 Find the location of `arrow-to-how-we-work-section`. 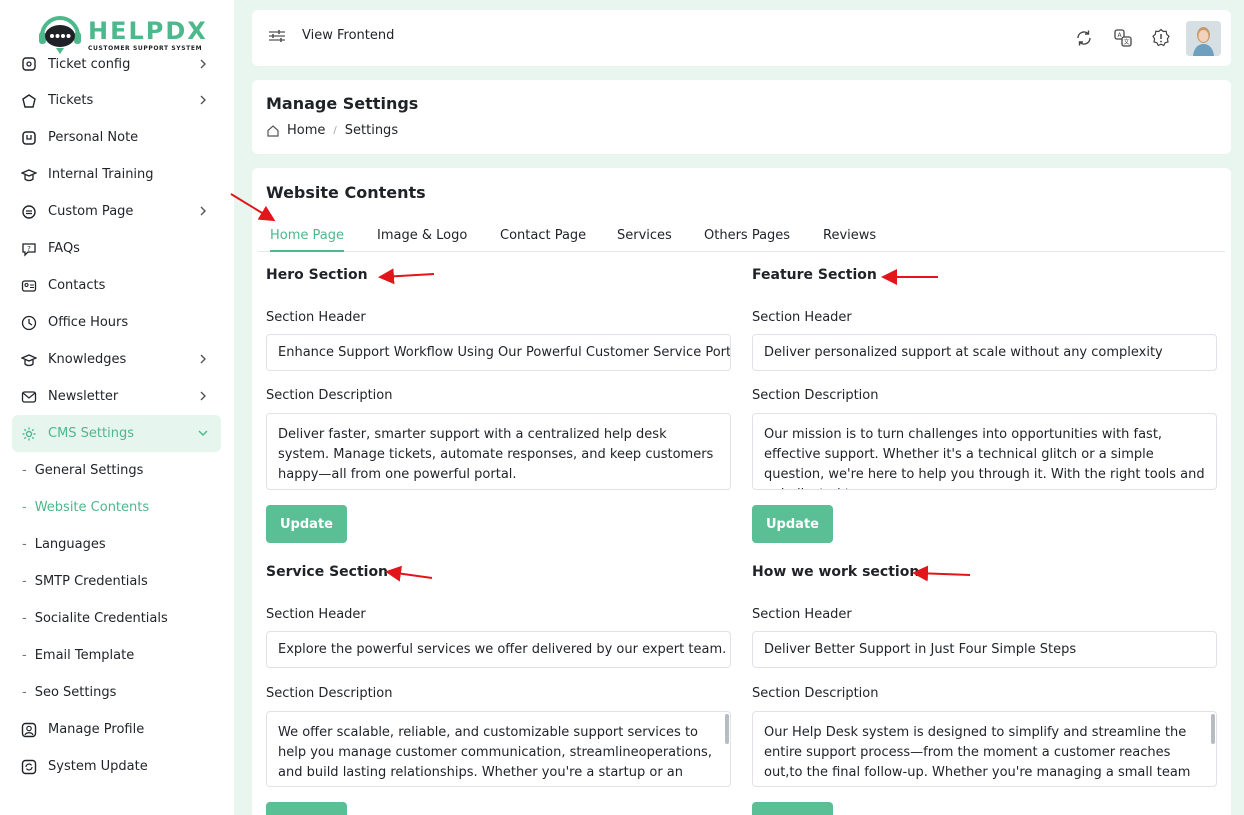

arrow-to-how-we-work-section is located at coordinates (941, 573).